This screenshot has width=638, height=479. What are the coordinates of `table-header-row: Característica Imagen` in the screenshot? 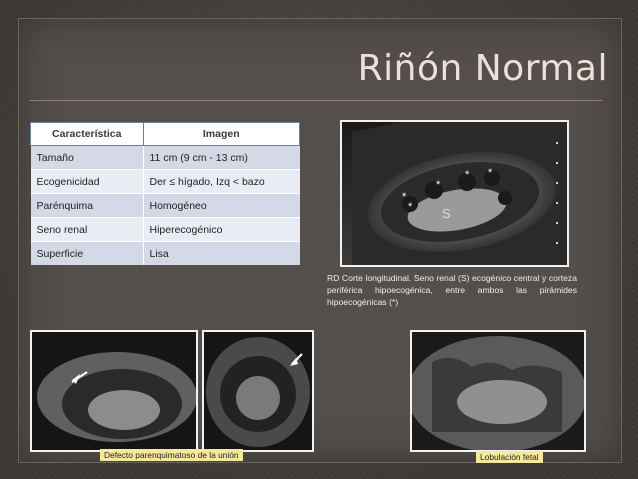 It's located at (165, 134).